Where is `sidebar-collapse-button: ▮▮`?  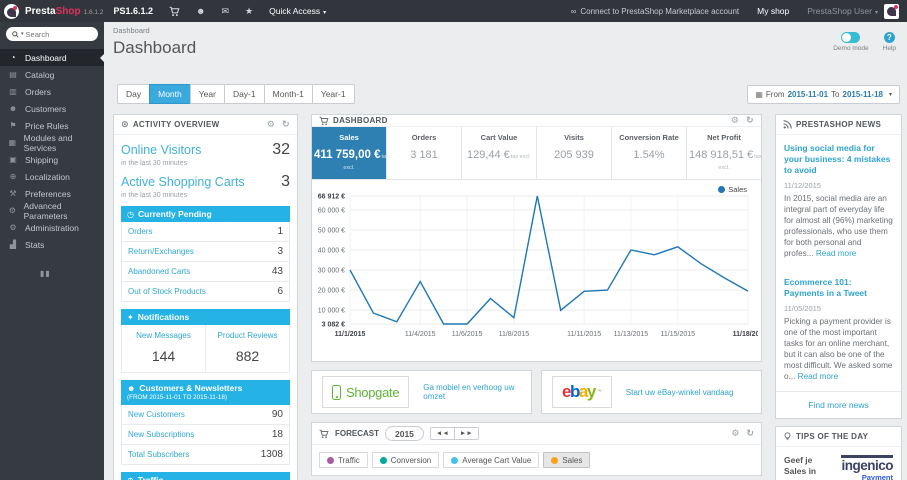
sidebar-collapse-button: ▮▮ is located at coordinates (72, 273).